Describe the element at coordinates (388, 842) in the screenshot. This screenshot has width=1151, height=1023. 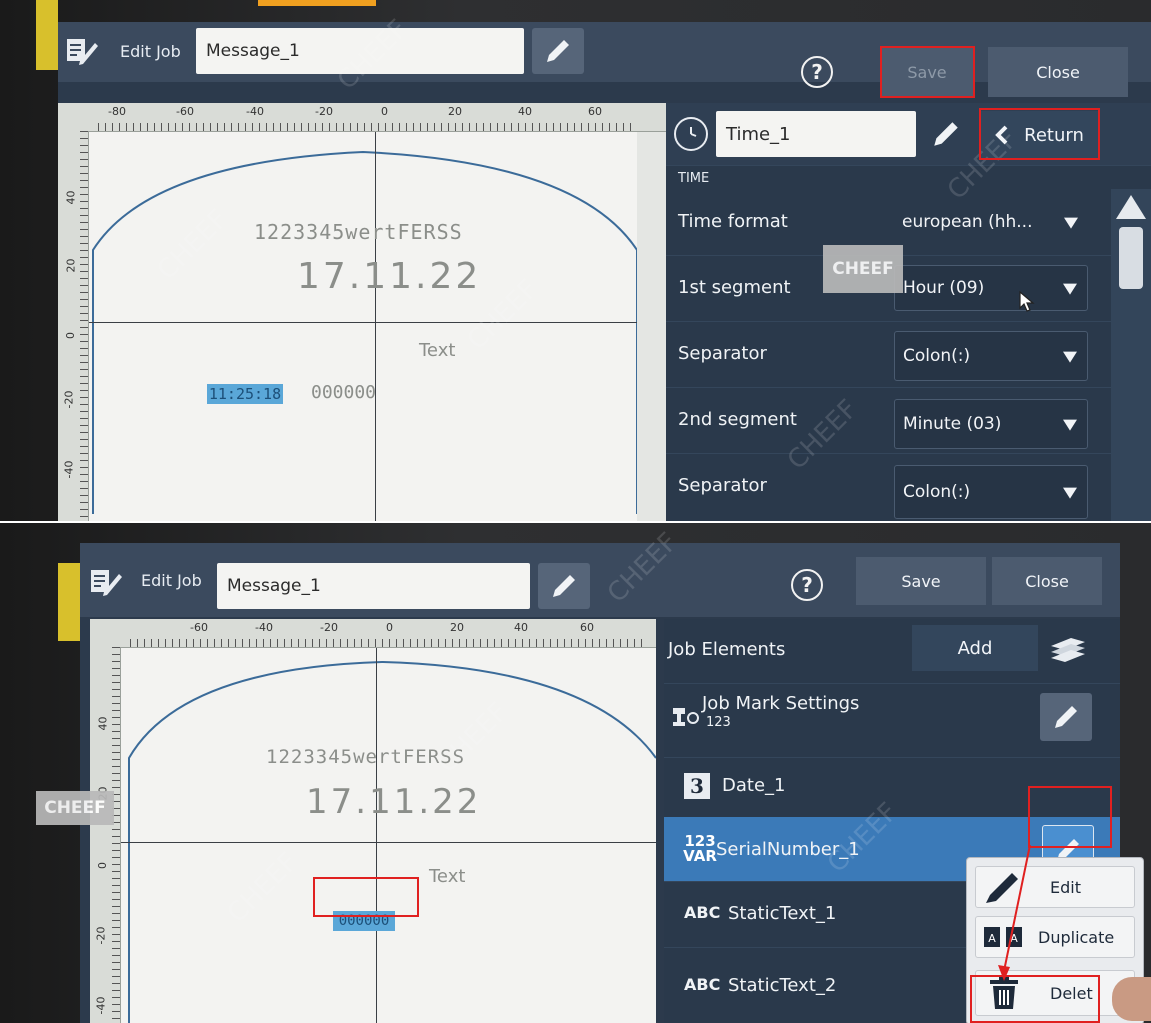
I see `horizontal-axis` at that location.